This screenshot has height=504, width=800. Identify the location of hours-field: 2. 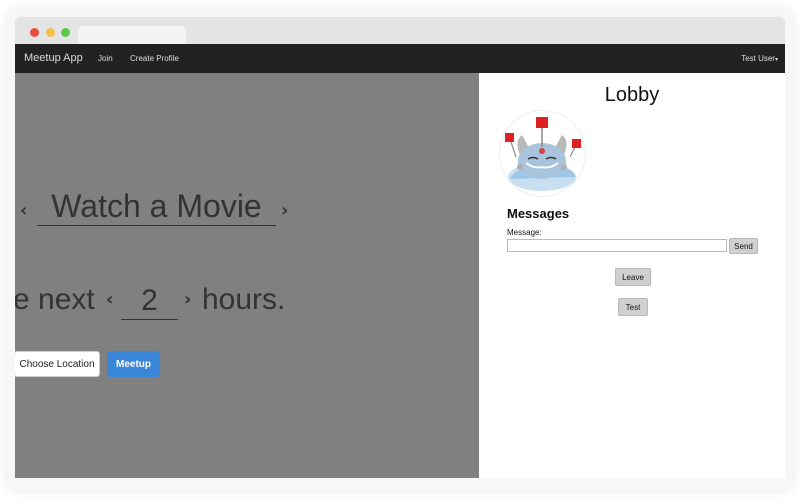
(149, 301).